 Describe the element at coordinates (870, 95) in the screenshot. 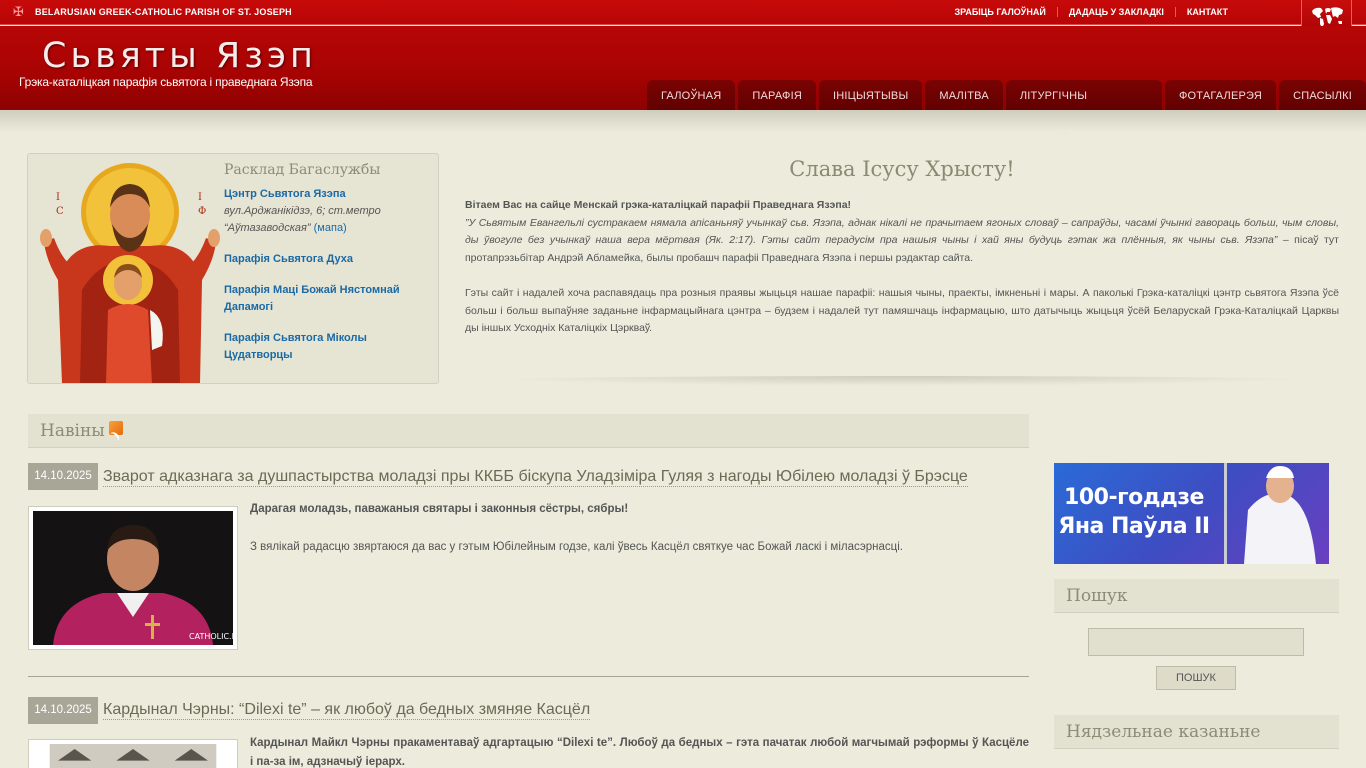

I see `nav-initiatives: ІНІЦЫЯТЫВЫ` at that location.